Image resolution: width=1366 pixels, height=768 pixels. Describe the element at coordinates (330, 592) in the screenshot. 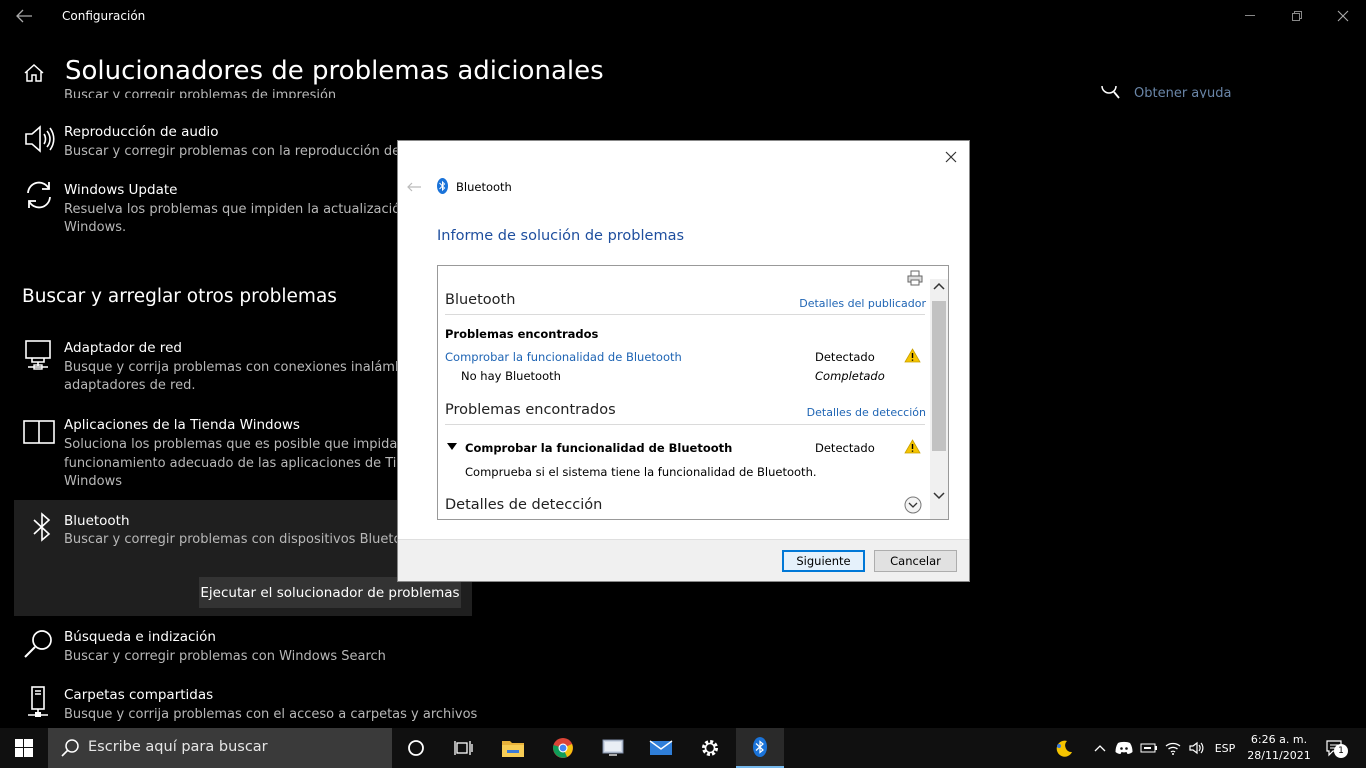

I see `run-troubleshooter-button: Ejecutar el solucionador de problemas` at that location.